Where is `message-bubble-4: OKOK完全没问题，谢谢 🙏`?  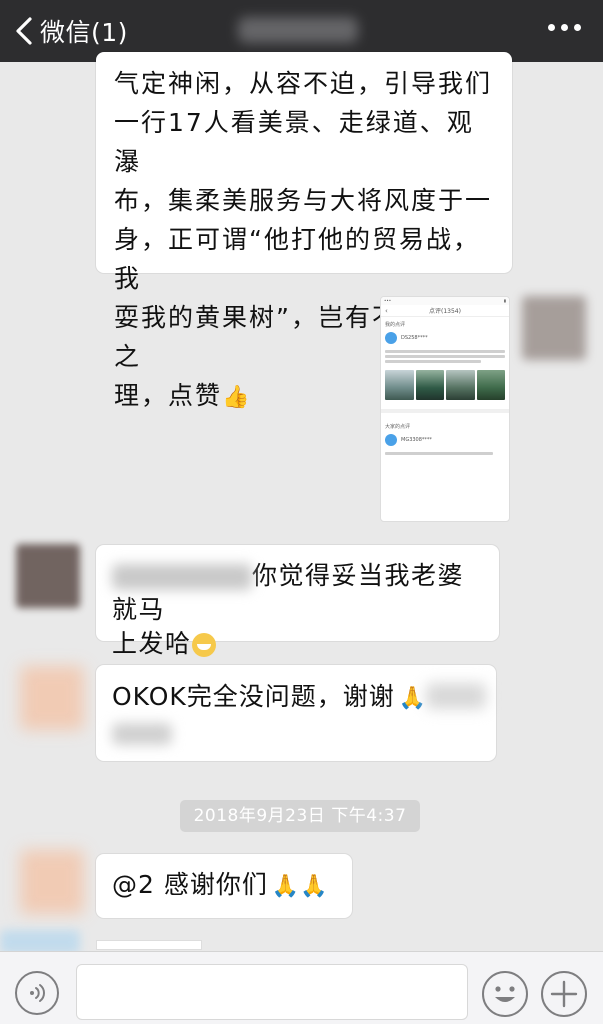
message-bubble-4: OKOK完全没问题，谢谢 🙏 is located at coordinates (296, 713).